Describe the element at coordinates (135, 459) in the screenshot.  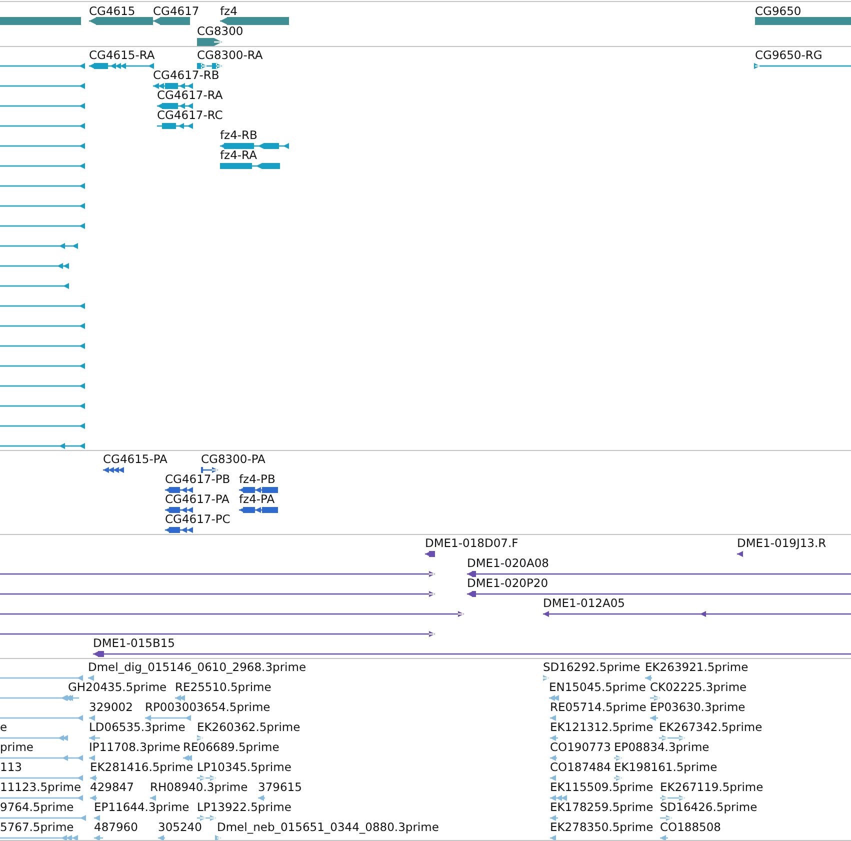
I see `feature-label: CG4615-PA` at that location.